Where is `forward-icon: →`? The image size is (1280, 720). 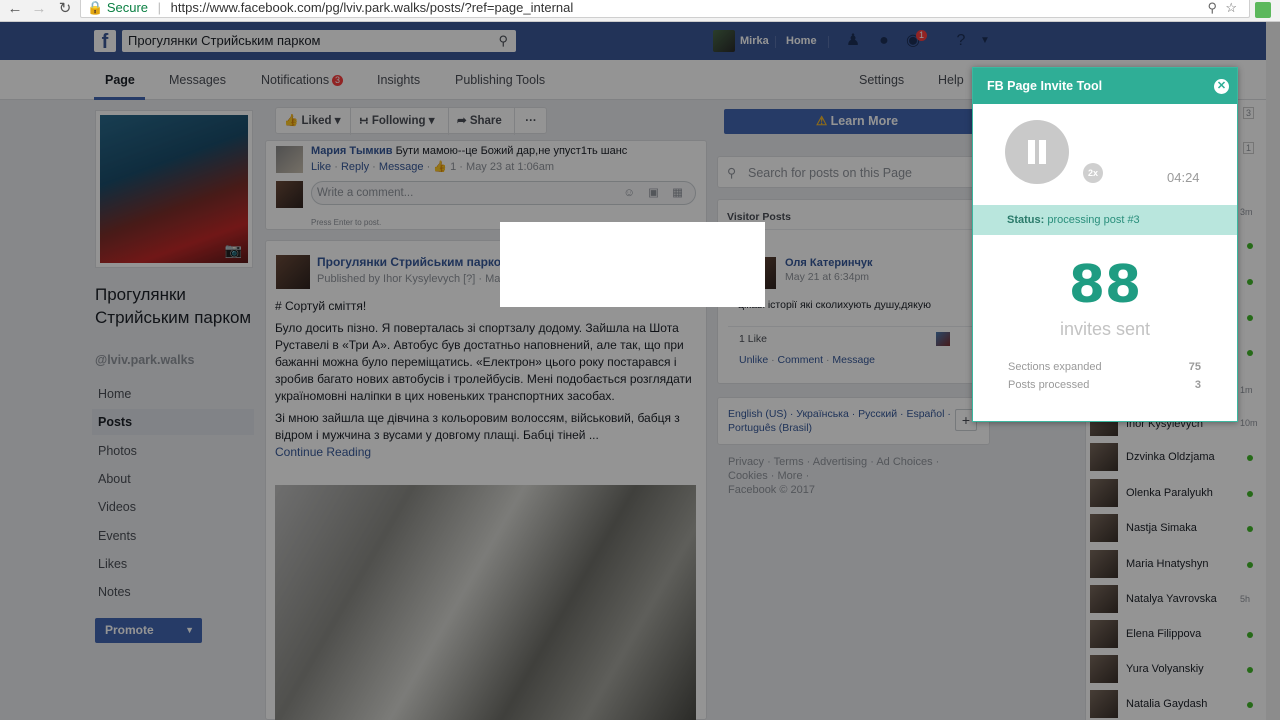 forward-icon: → is located at coordinates (39, 10).